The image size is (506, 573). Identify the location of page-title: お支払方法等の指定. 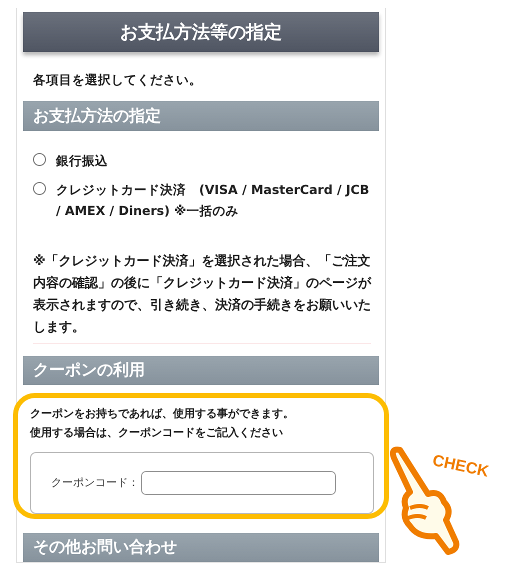
(201, 32).